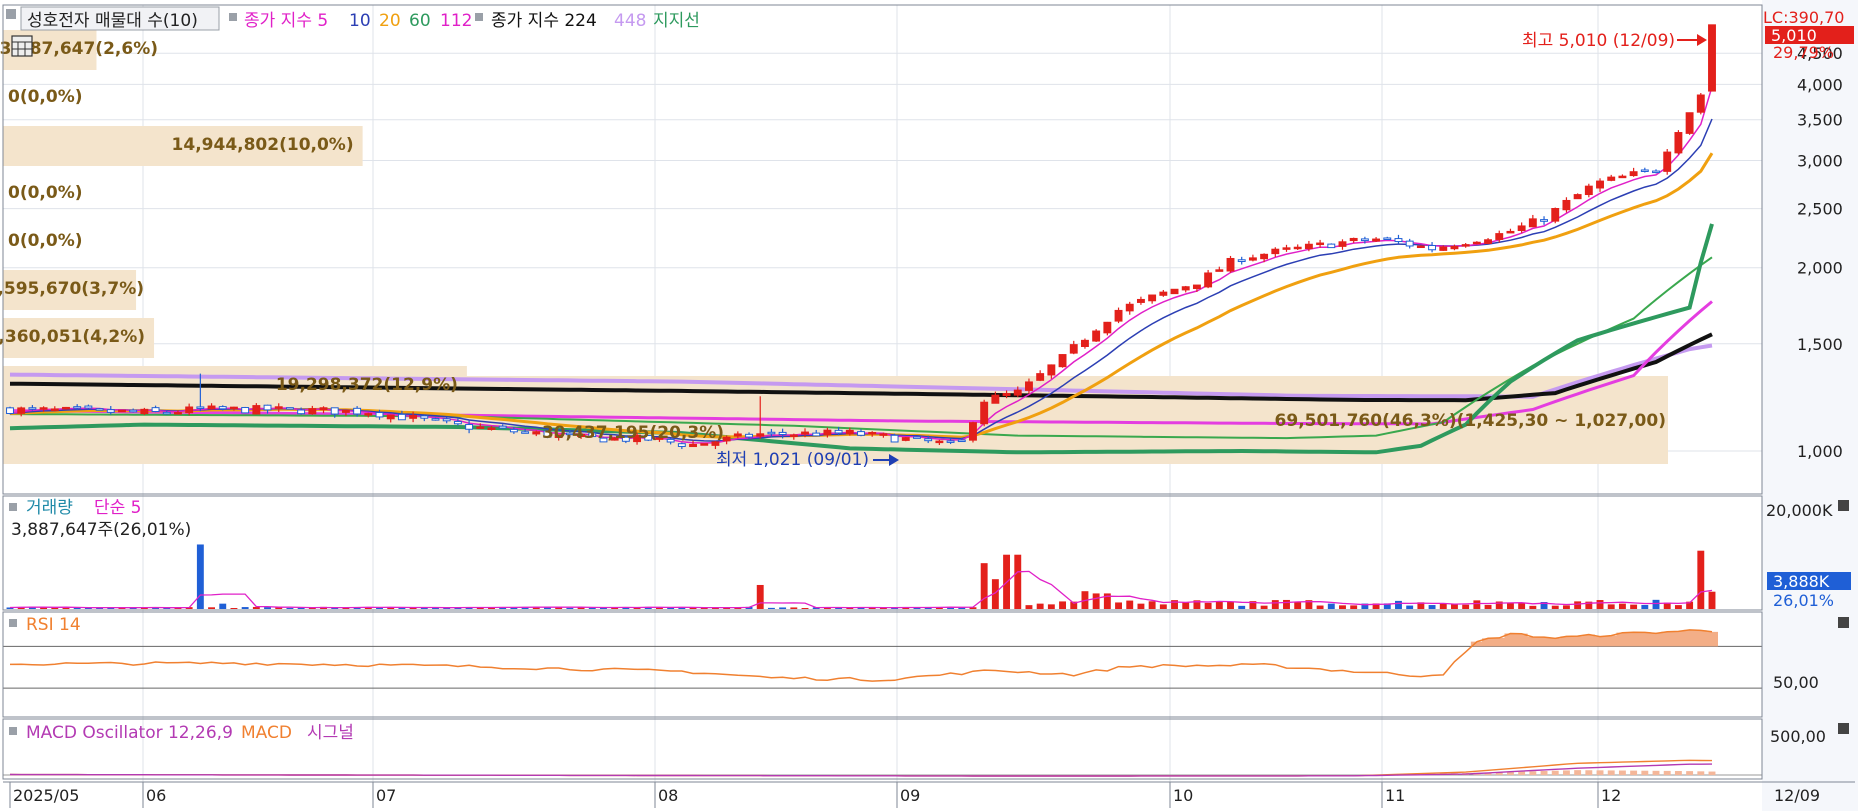  Describe the element at coordinates (1843, 728) in the screenshot. I see `macd-panel-menu-icon` at that location.